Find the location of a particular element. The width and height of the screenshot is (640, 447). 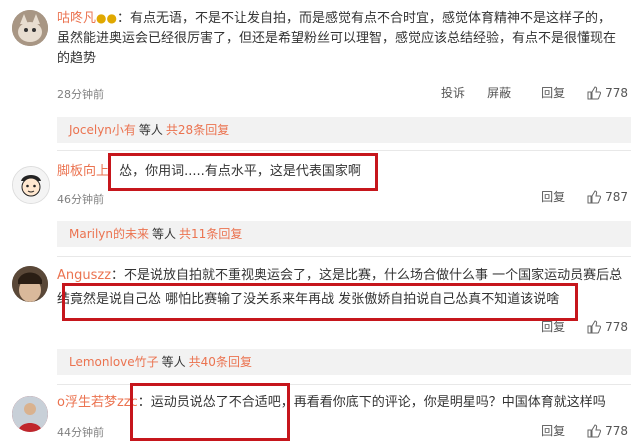

cartoon-face-avatar-icon is located at coordinates (31, 185).